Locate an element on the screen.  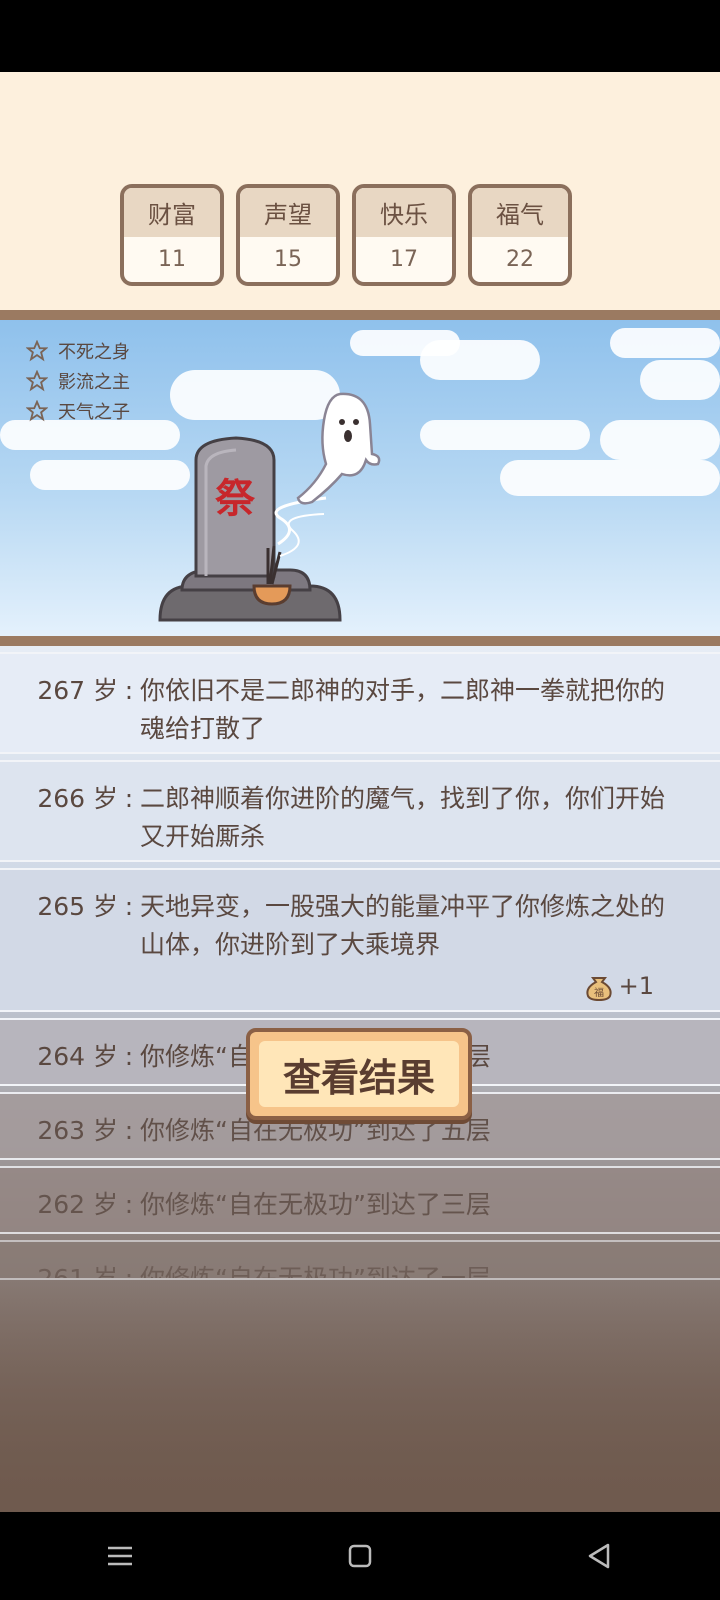
status-bar is located at coordinates (360, 36).